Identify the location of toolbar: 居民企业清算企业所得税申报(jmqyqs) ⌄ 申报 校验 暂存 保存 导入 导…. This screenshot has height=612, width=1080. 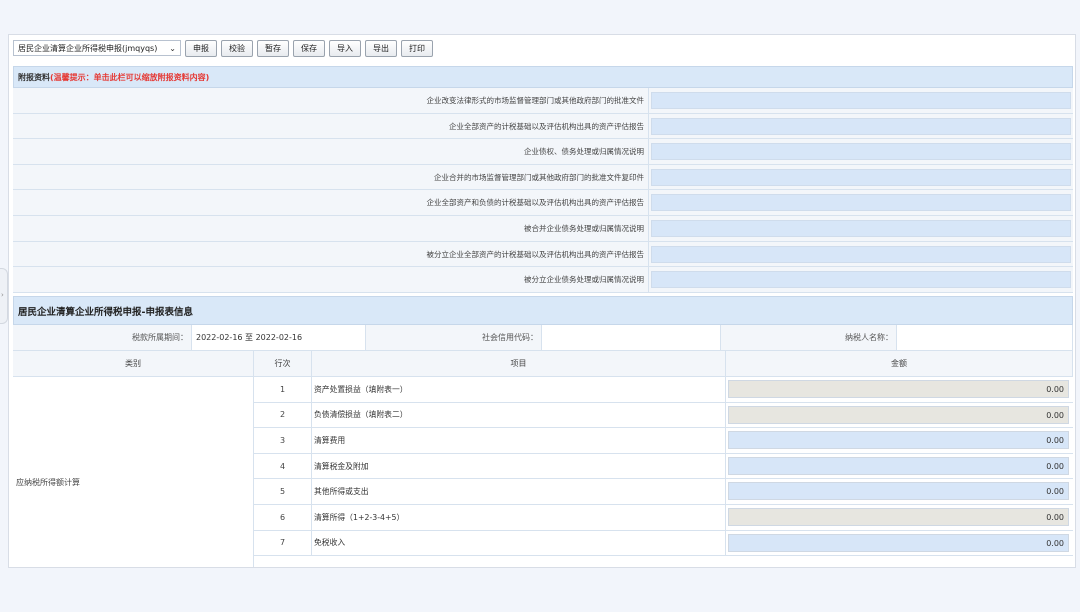
(223, 48).